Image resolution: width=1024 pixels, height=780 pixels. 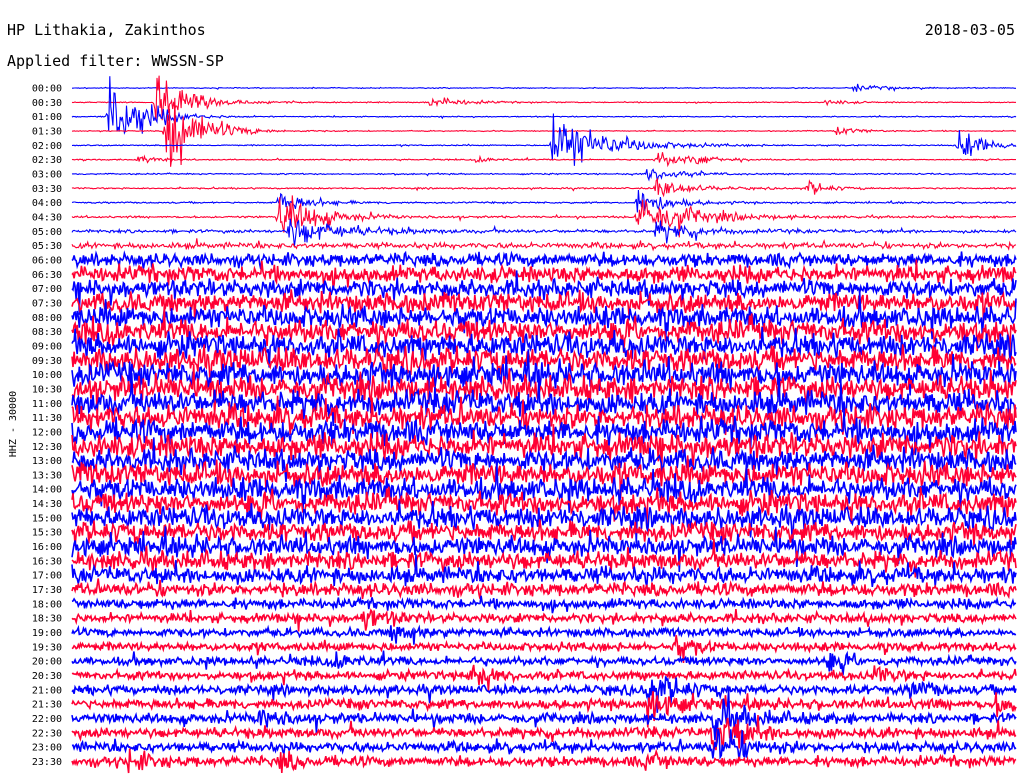 What do you see at coordinates (47, 633) in the screenshot?
I see `time-tick-label: 19:00` at bounding box center [47, 633].